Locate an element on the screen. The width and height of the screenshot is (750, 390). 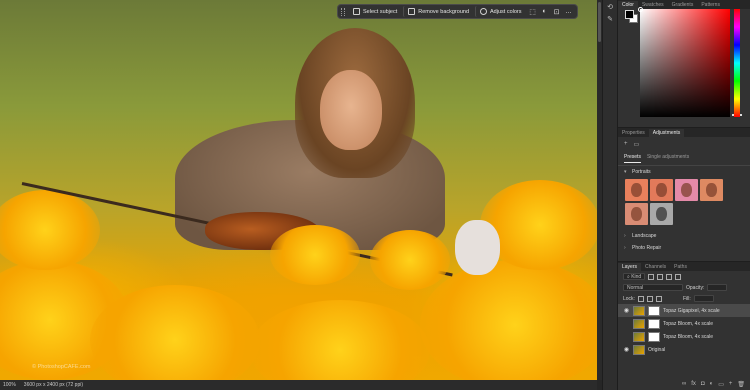
scrollbar-thumb is located at coordinates (599, 22).